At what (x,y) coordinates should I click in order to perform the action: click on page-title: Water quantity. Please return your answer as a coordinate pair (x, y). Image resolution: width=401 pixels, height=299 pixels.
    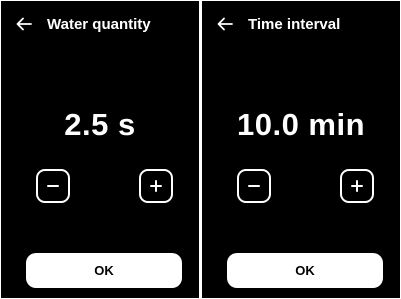
    Looking at the image, I should click on (99, 24).